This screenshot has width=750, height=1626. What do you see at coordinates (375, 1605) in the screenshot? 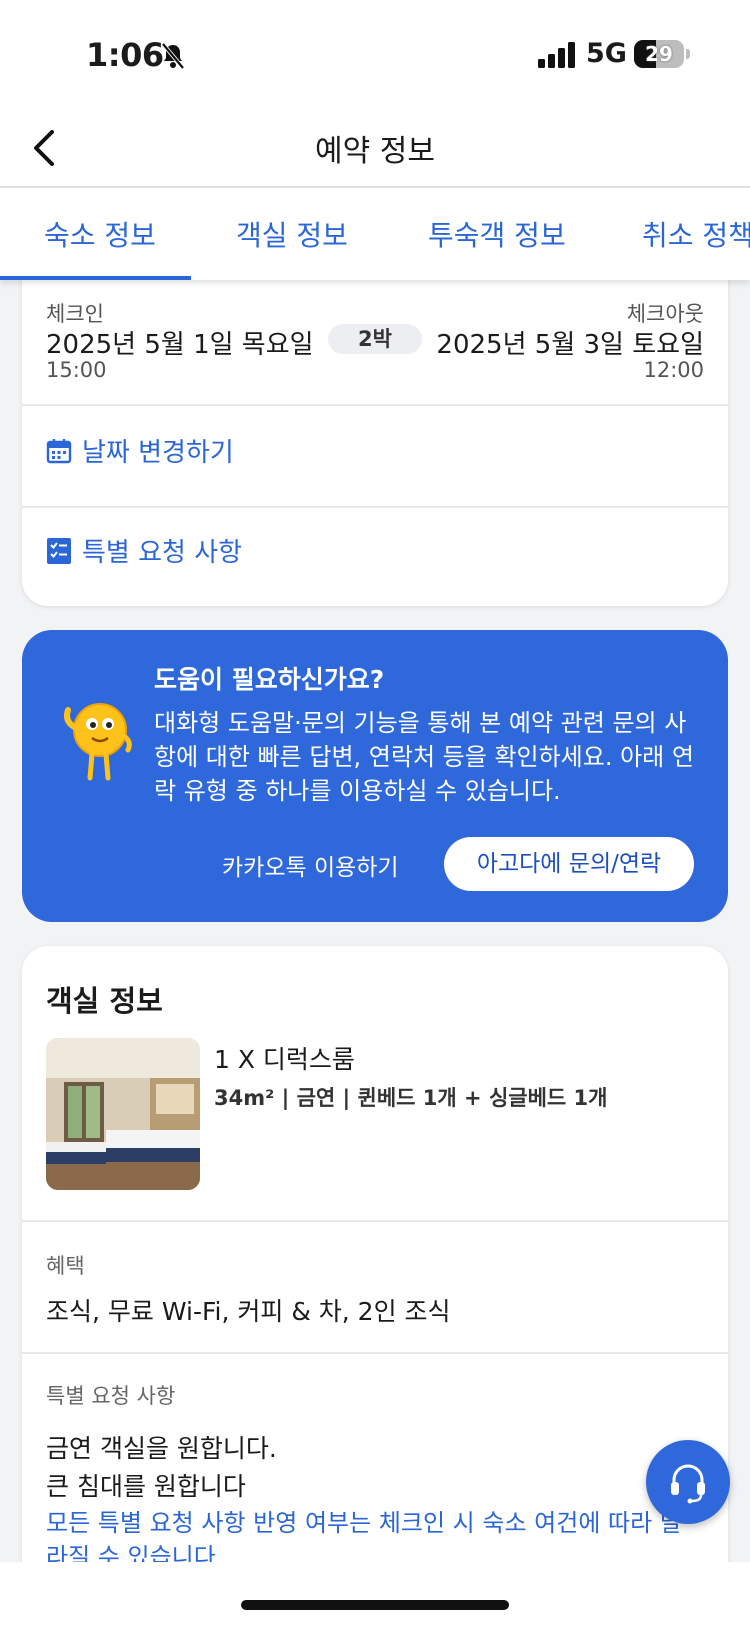
I see `home-indicator` at bounding box center [375, 1605].